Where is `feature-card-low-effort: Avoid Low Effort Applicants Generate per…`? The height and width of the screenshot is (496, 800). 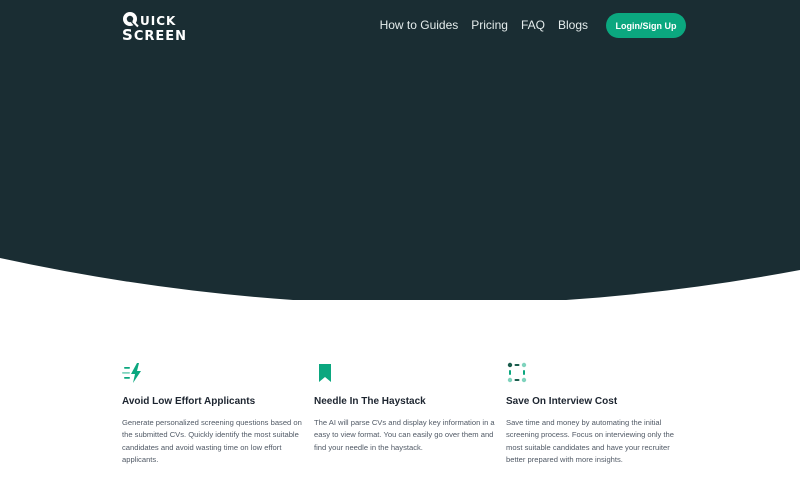 feature-card-low-effort: Avoid Low Effort Applicants Generate per… is located at coordinates (218, 414).